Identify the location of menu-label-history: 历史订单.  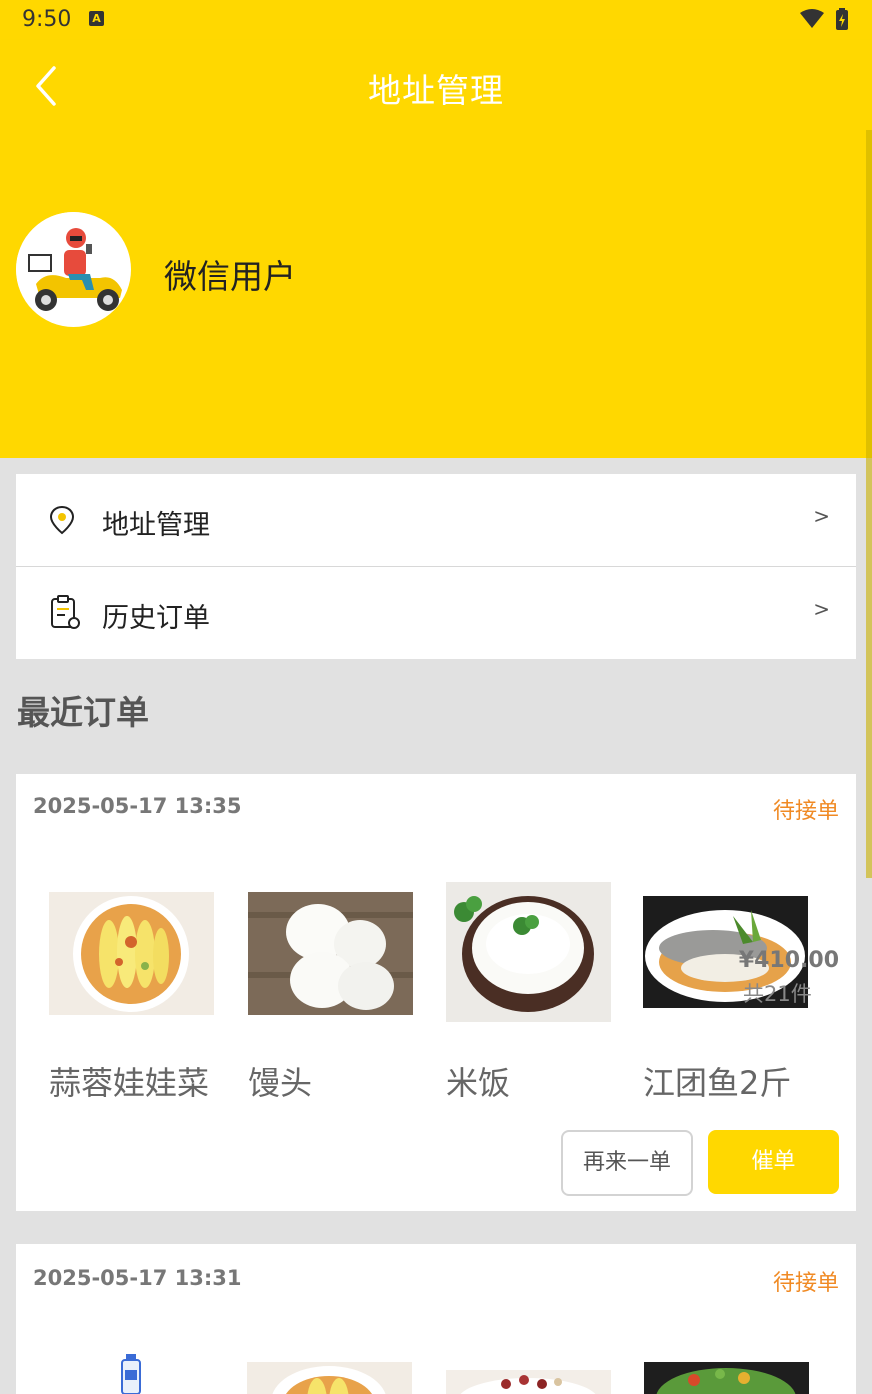
(156, 618).